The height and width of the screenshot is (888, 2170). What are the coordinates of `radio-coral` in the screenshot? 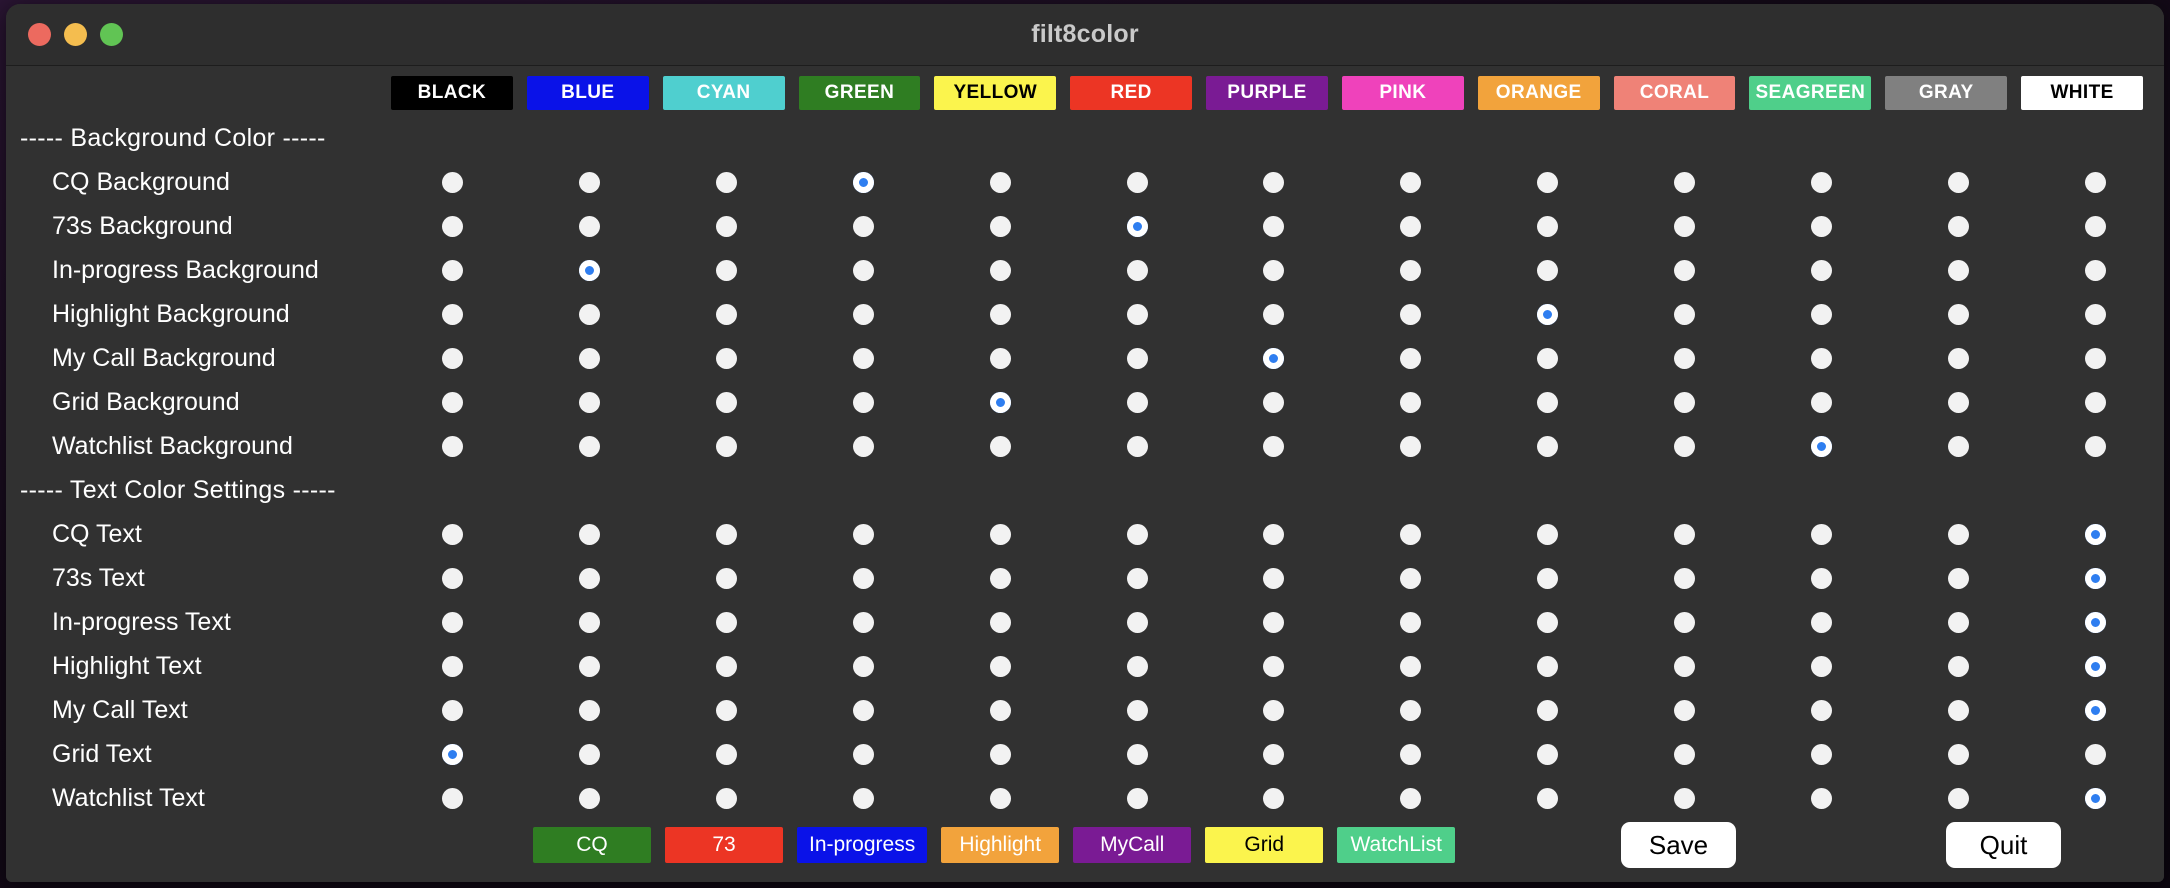 It's located at (1685, 182).